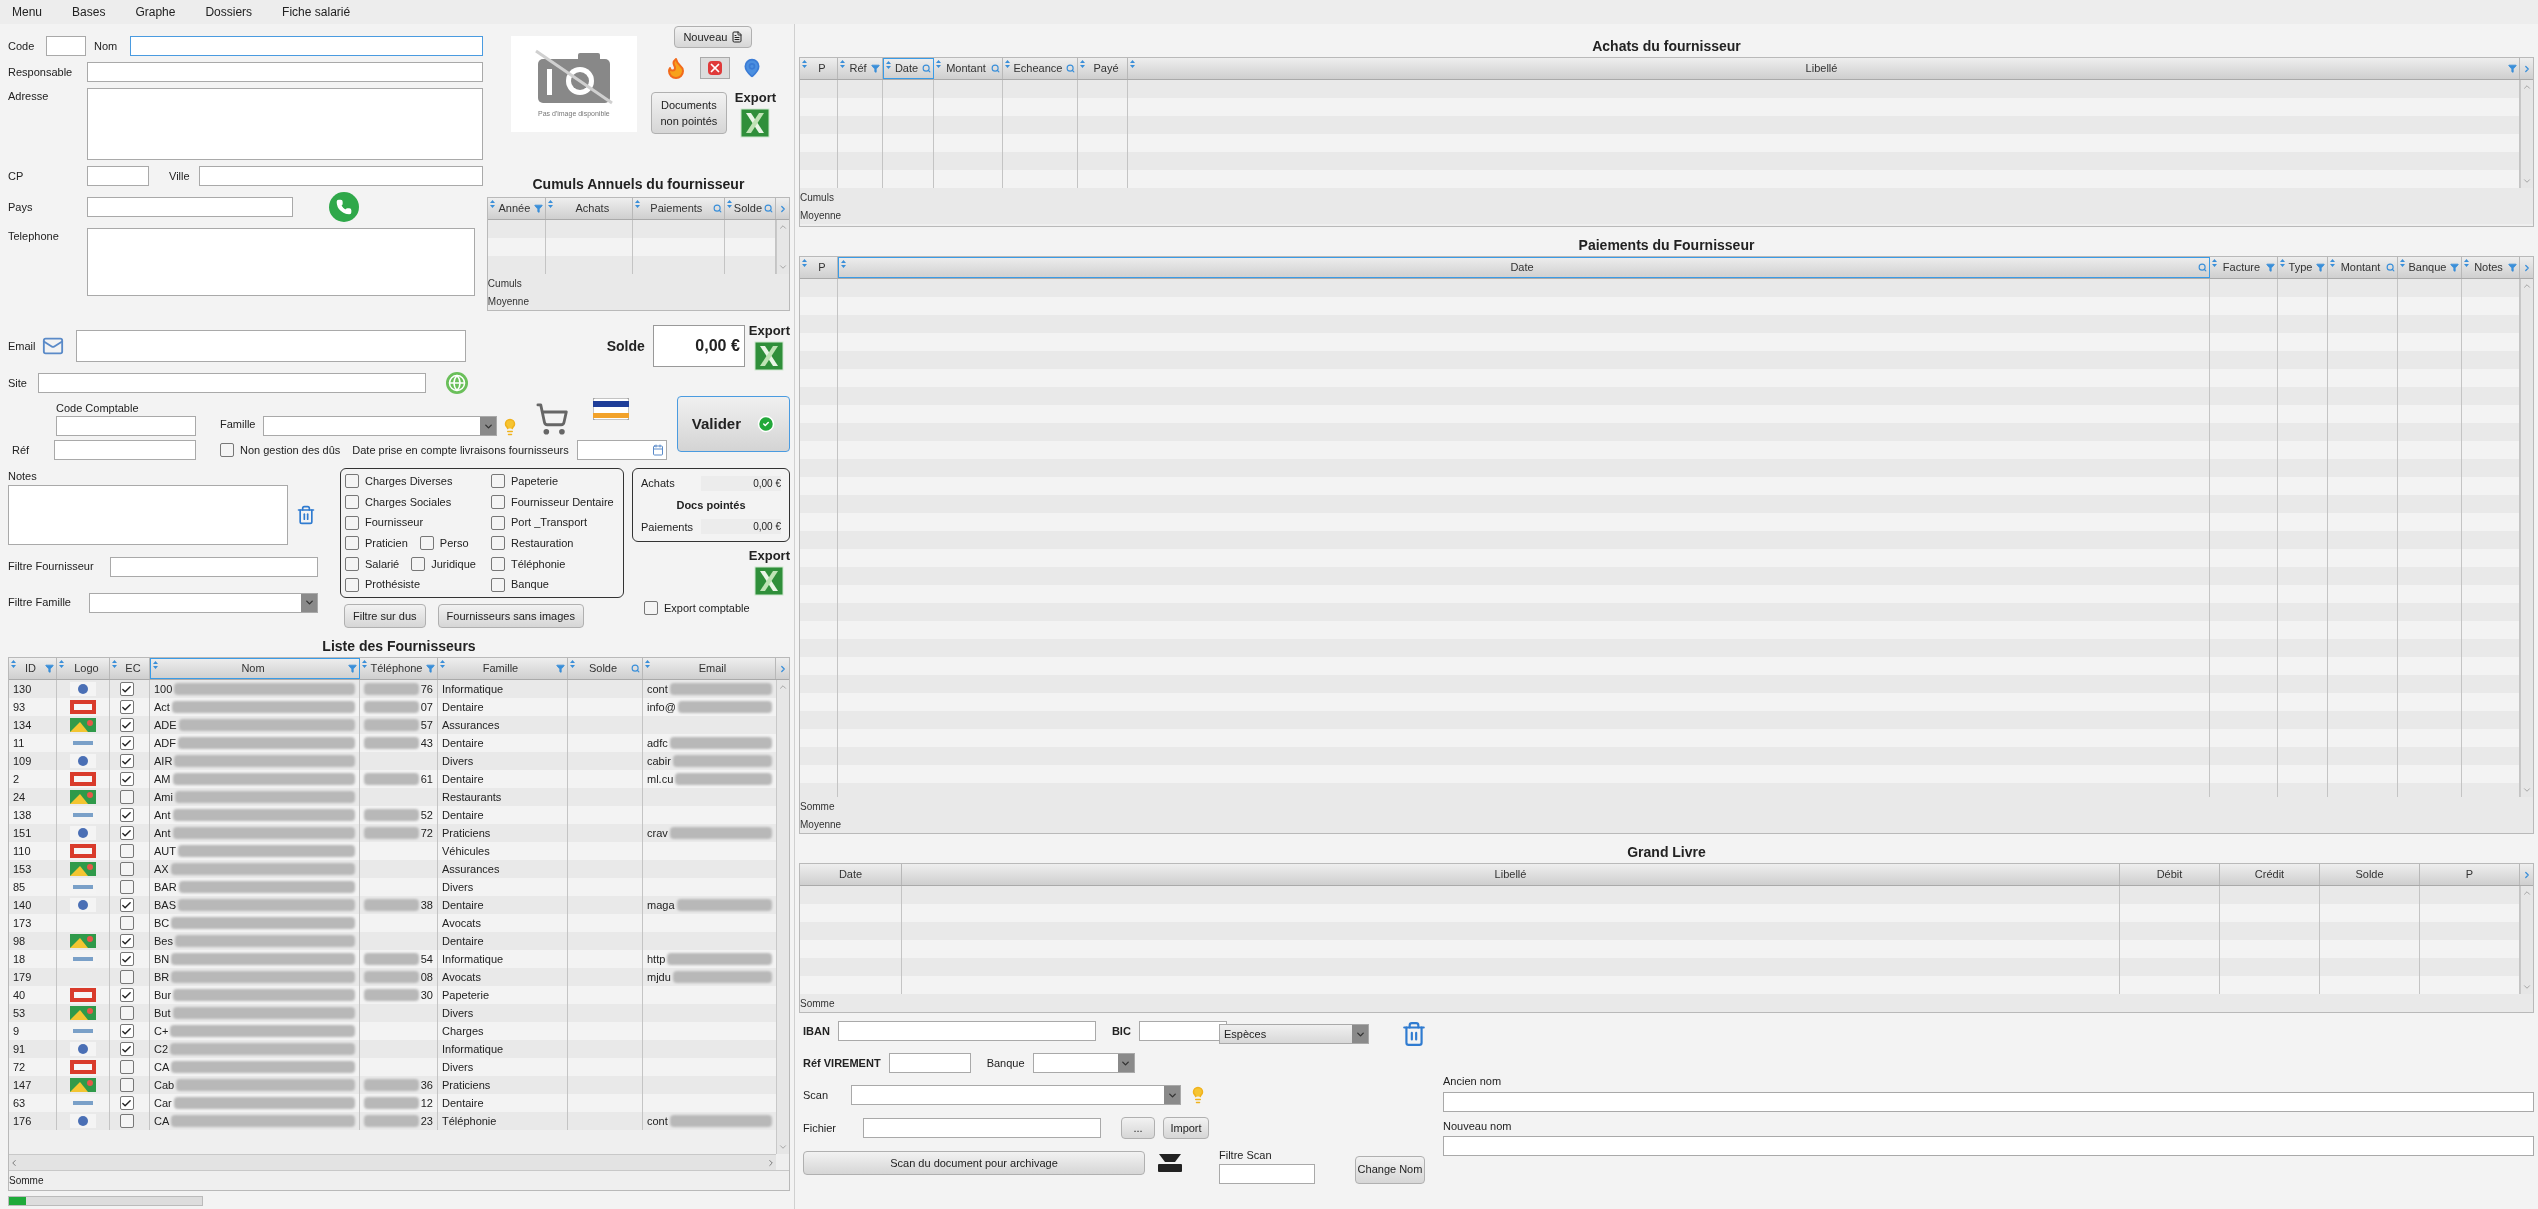 This screenshot has height=1209, width=2538. Describe the element at coordinates (715, 68) in the screenshot. I see `delete-button` at that location.